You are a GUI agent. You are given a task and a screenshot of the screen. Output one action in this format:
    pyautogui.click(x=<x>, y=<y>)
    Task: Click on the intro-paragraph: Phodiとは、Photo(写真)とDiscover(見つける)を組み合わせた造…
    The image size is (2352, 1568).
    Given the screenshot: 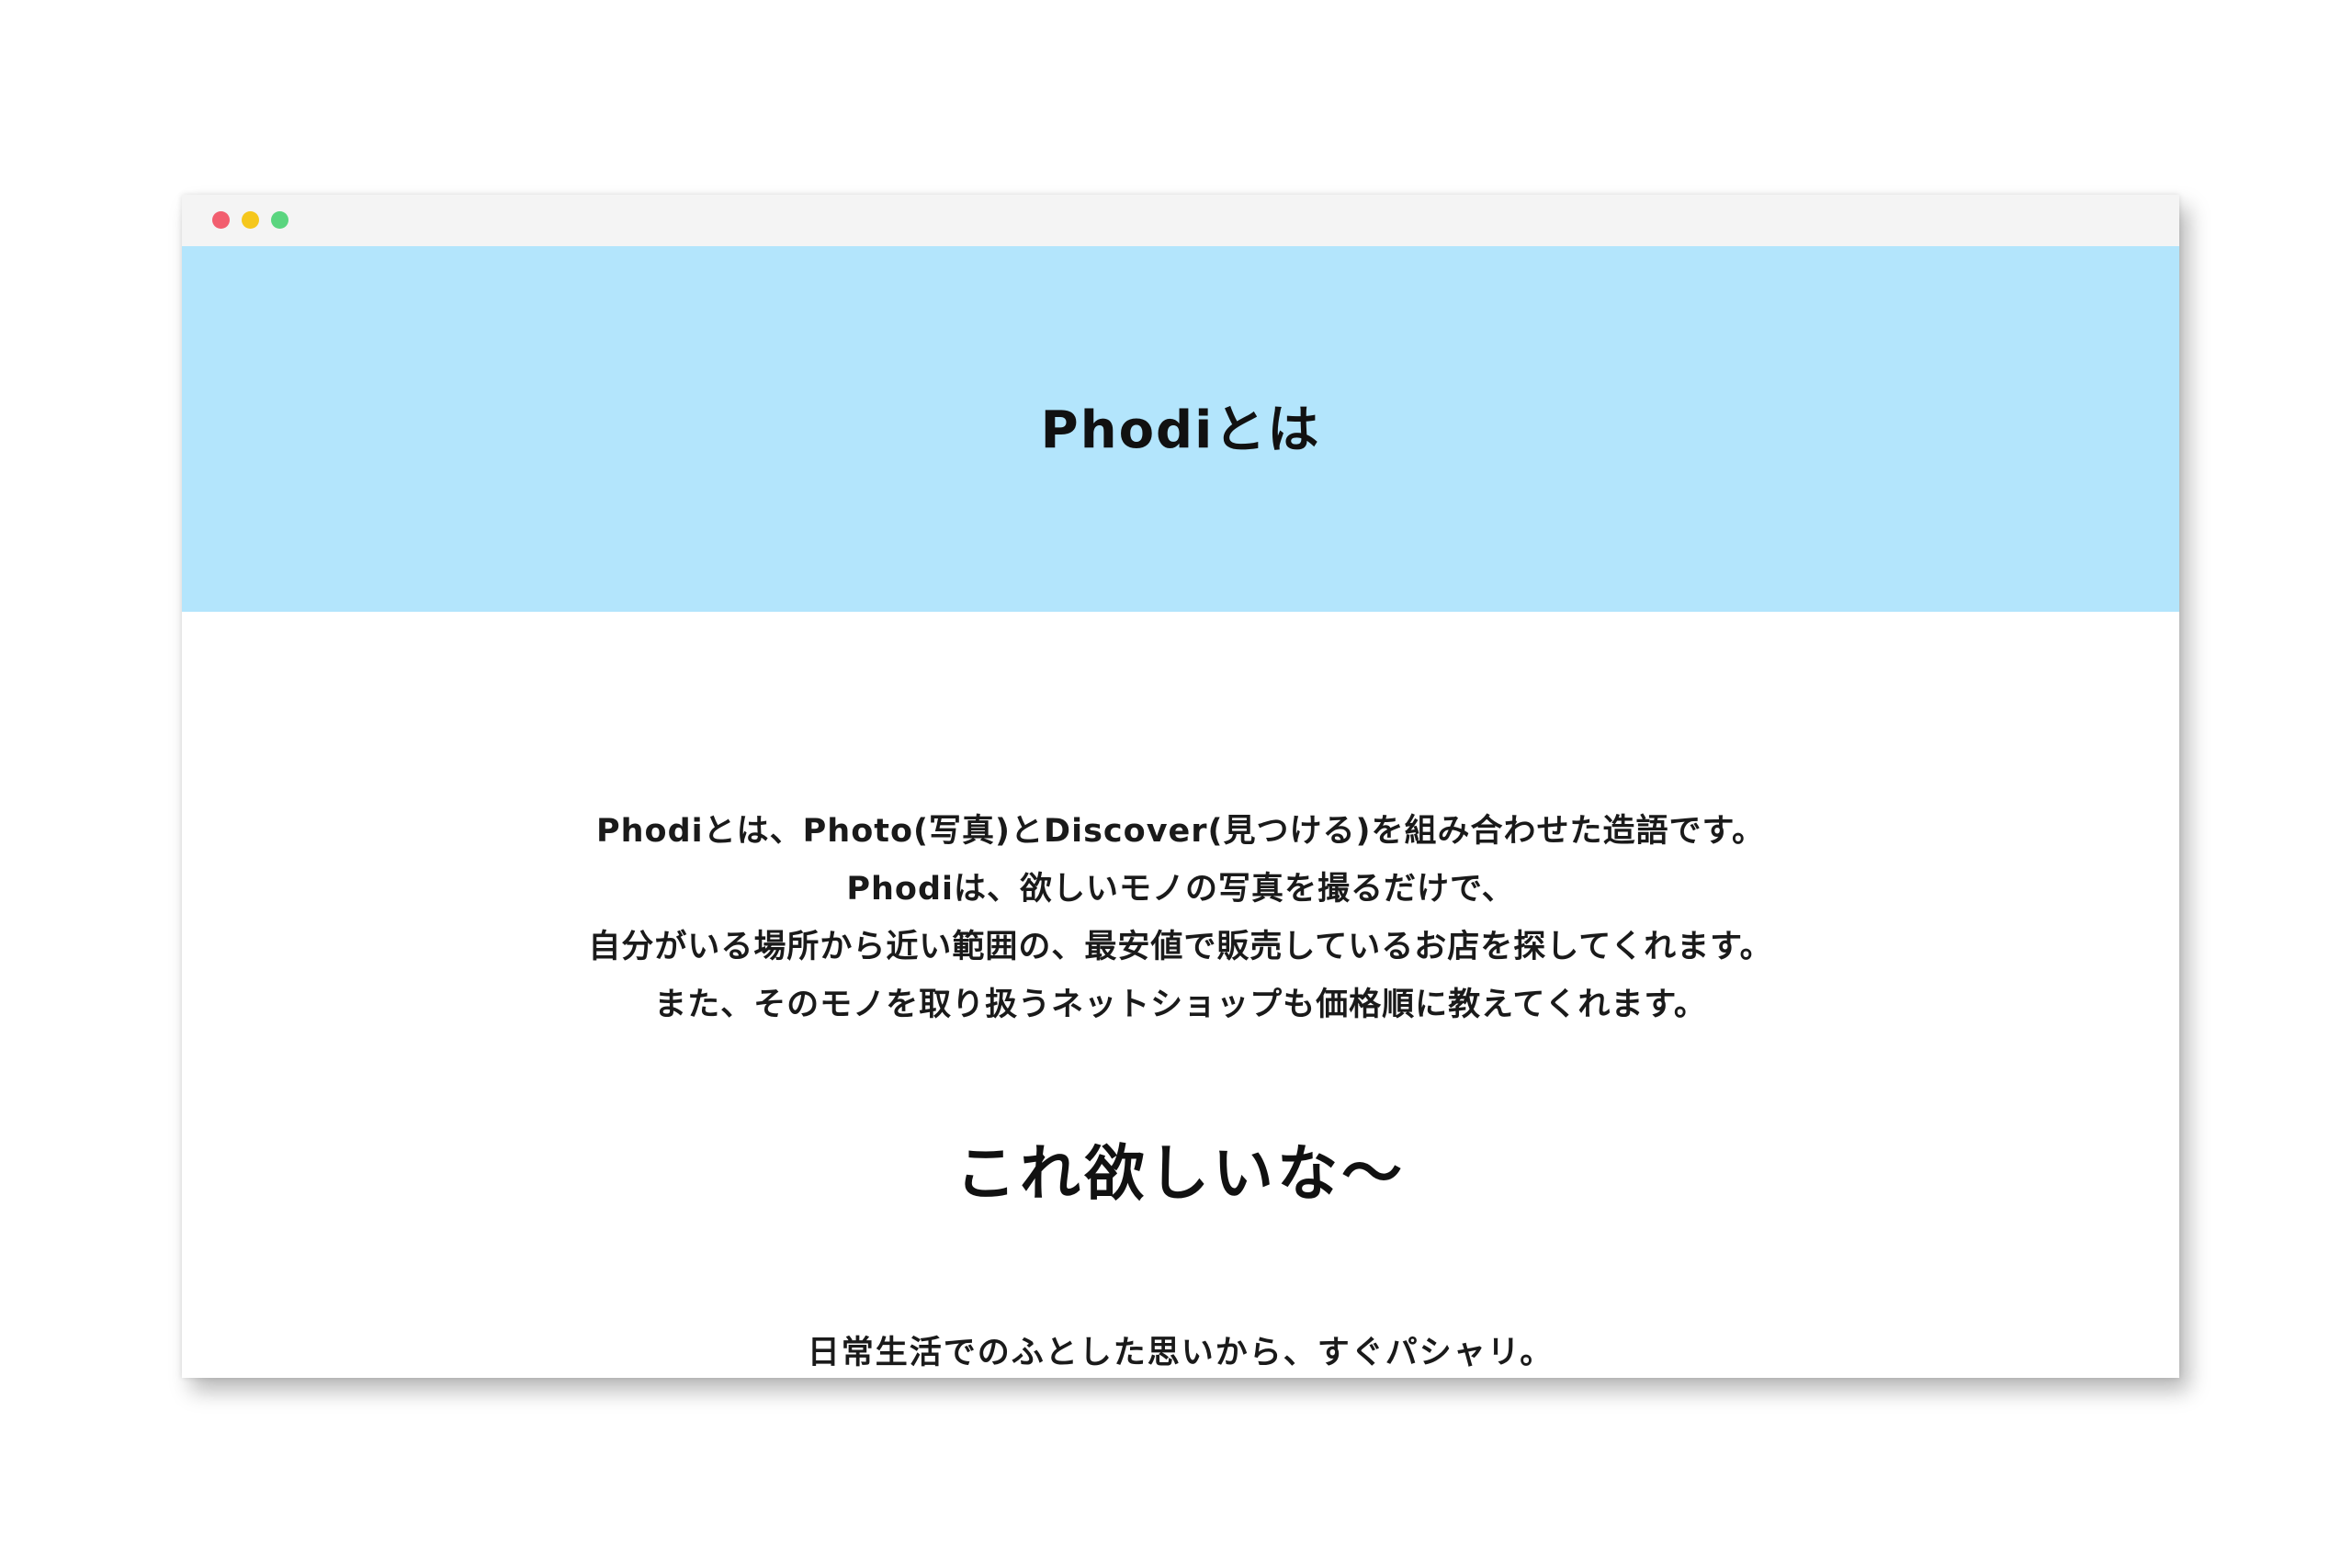 What is the action you would take?
    pyautogui.click(x=1180, y=918)
    